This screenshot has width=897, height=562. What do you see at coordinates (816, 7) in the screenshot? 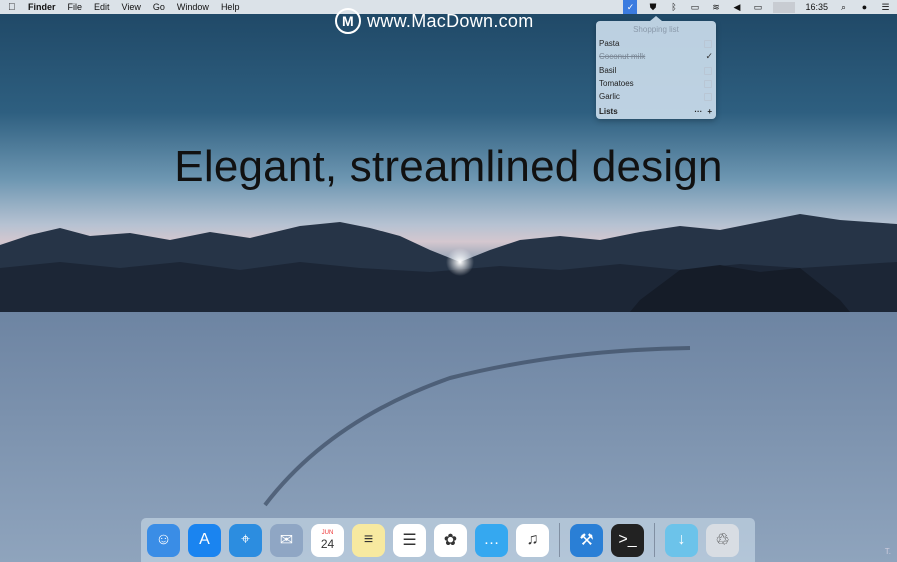
I see `clock: 16:35` at bounding box center [816, 7].